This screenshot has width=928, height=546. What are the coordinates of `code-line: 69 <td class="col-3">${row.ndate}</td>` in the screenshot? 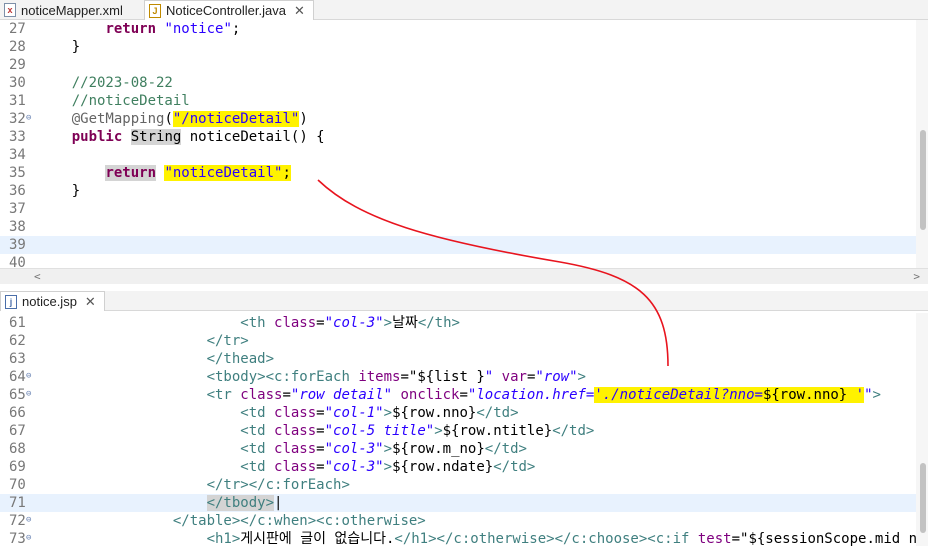 It's located at (464, 467).